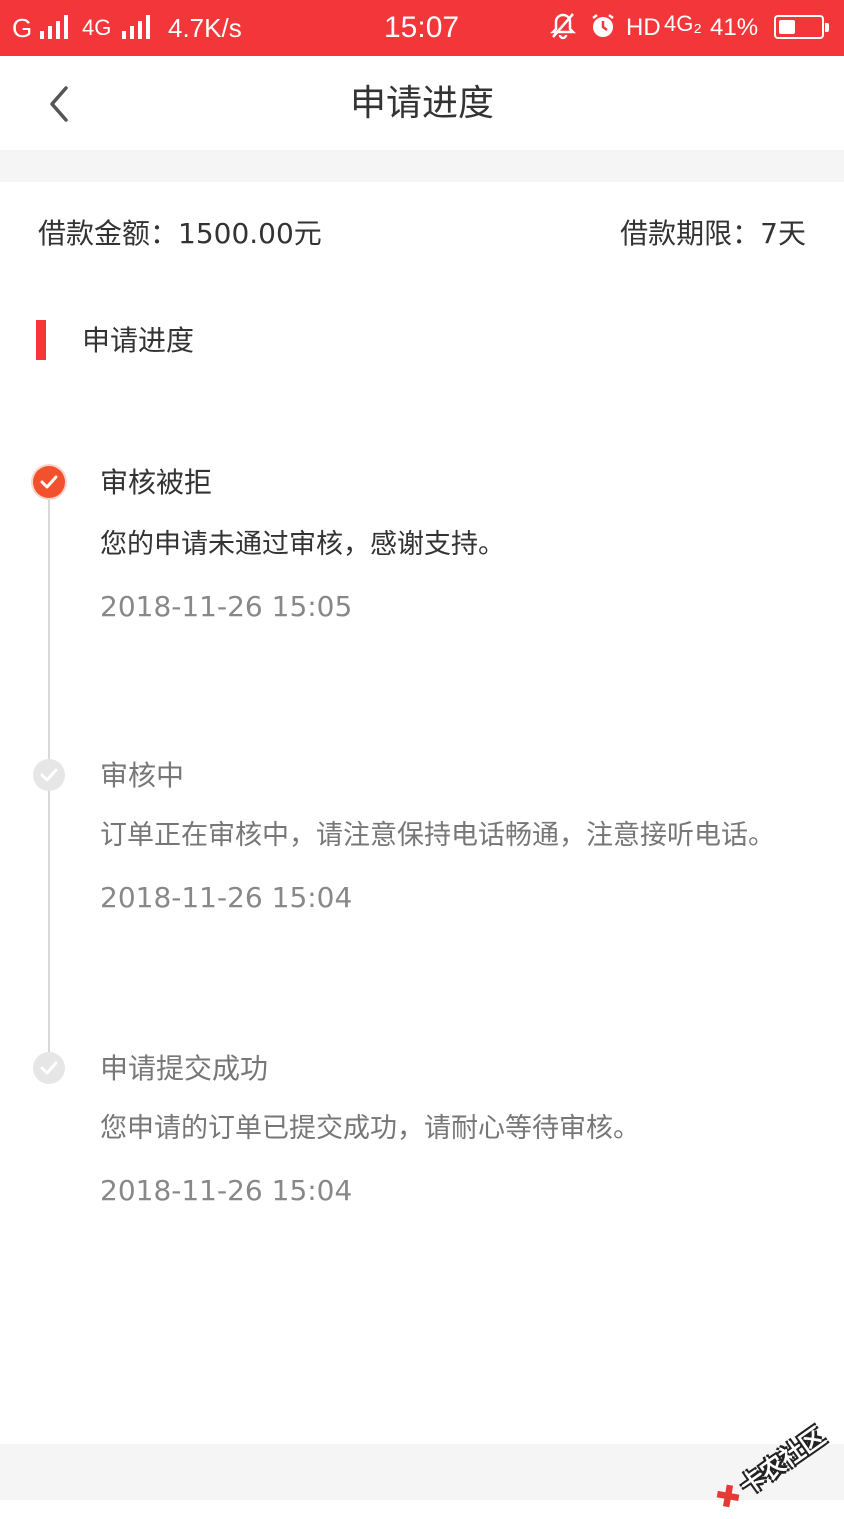 The height and width of the screenshot is (1519, 844). I want to click on alarm-clock-icon, so click(603, 29).